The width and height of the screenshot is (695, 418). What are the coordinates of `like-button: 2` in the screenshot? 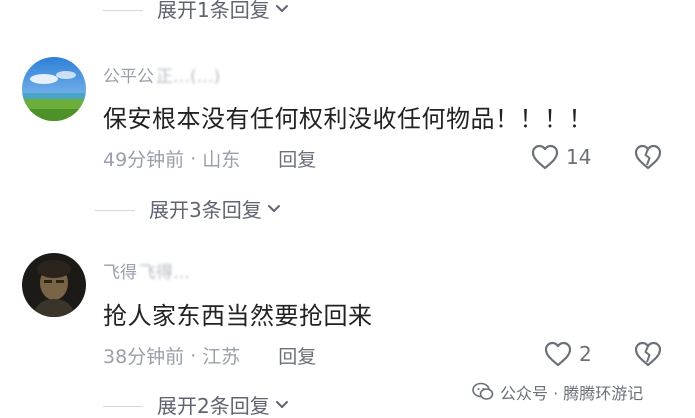 It's located at (567, 354).